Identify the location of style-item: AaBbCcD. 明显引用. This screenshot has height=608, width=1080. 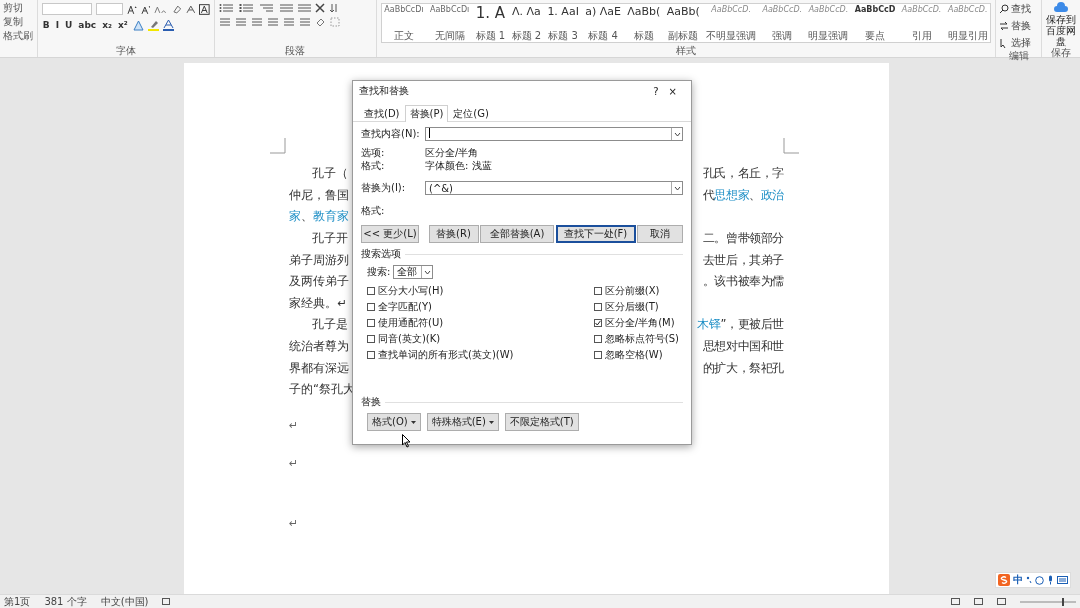
(968, 23).